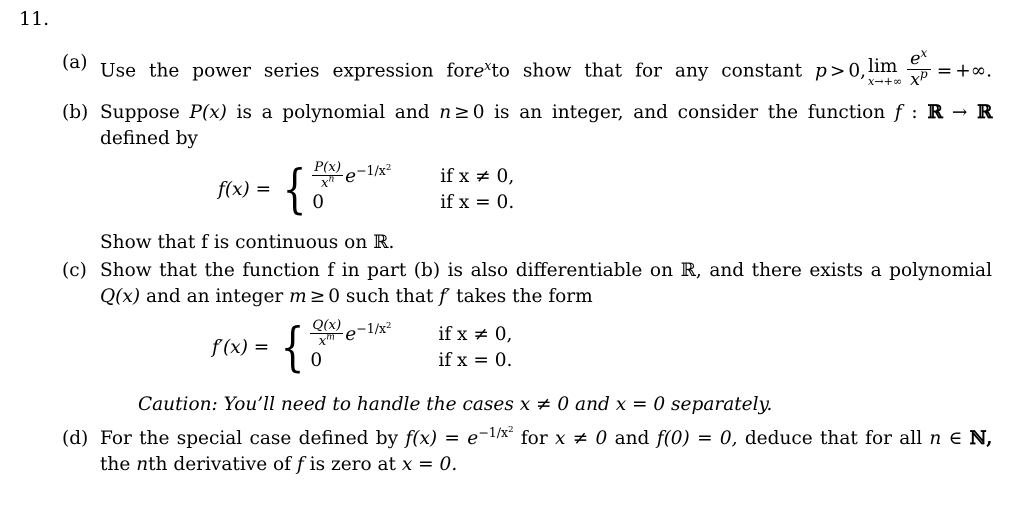  What do you see at coordinates (74, 270) in the screenshot?
I see `part-c-label: (c)` at bounding box center [74, 270].